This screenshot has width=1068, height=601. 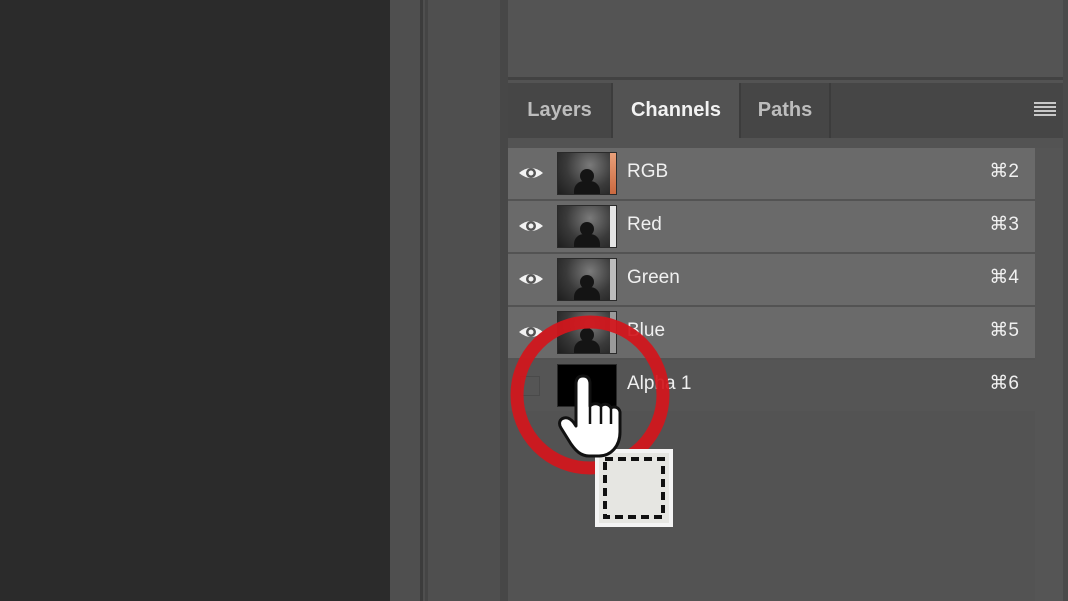 I want to click on channel-row-alpha-1: 1 Alpha 1 ⌘6, so click(x=771, y=385).